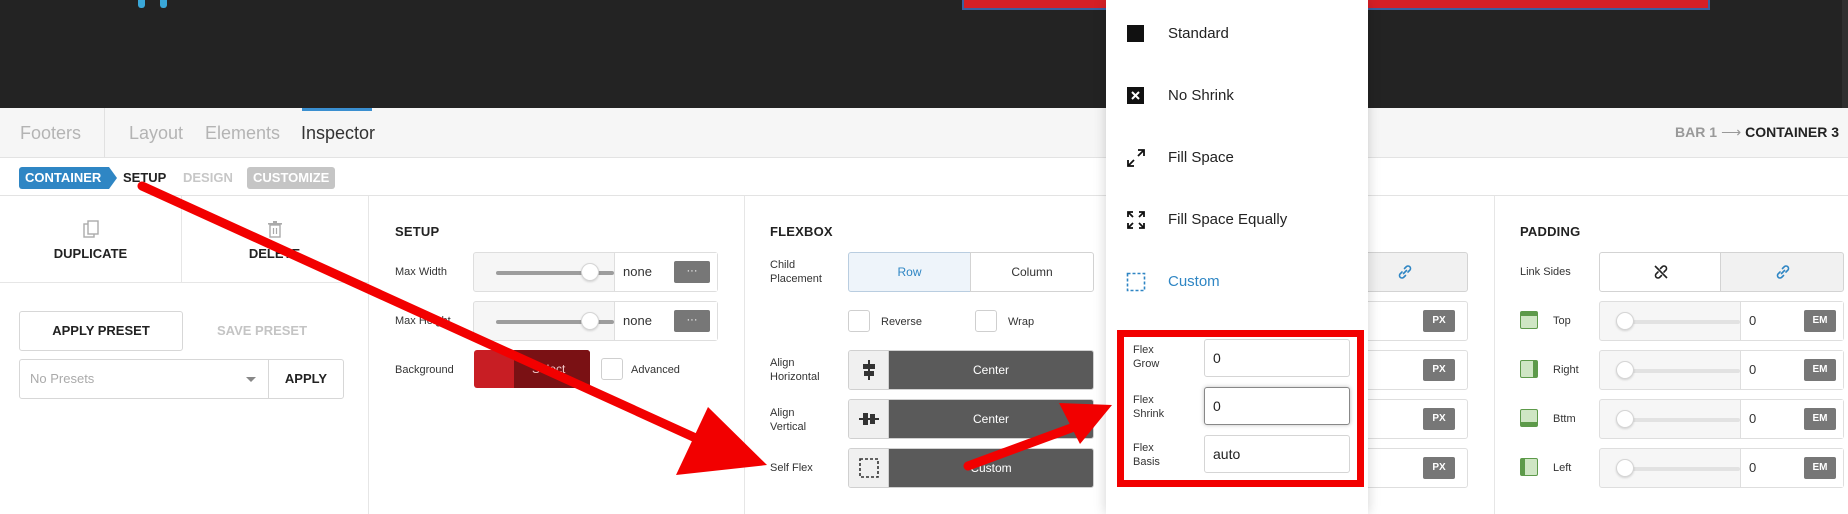 This screenshot has width=1848, height=514. I want to click on subnav-setup: SETUP, so click(144, 177).